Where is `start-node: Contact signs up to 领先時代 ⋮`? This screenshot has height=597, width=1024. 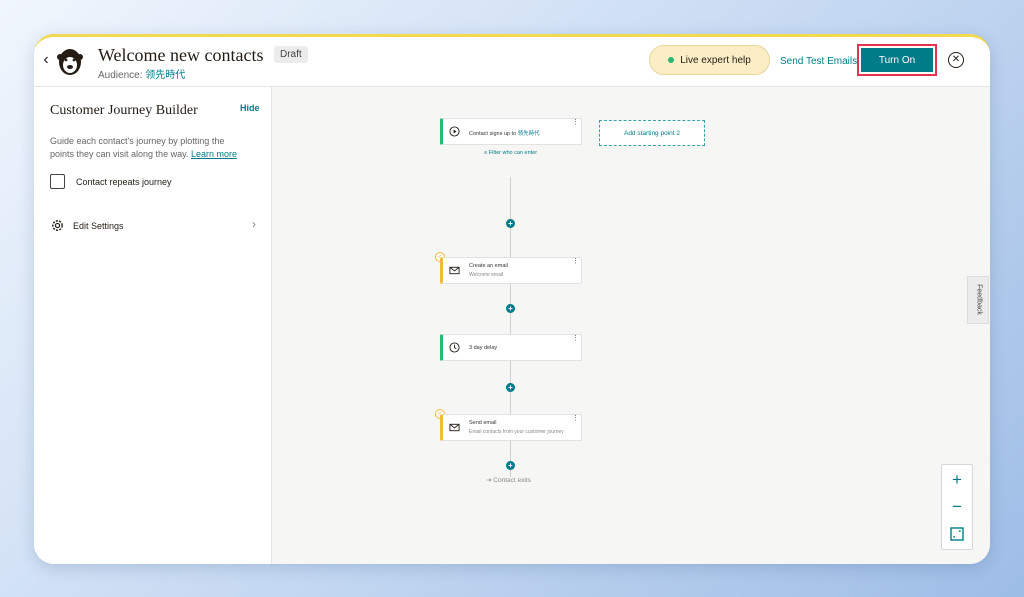 start-node: Contact signs up to 领先時代 ⋮ is located at coordinates (511, 131).